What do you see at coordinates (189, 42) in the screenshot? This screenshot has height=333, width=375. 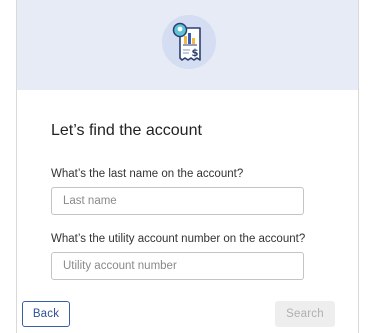 I see `bill-chart-dollar-icon: $` at bounding box center [189, 42].